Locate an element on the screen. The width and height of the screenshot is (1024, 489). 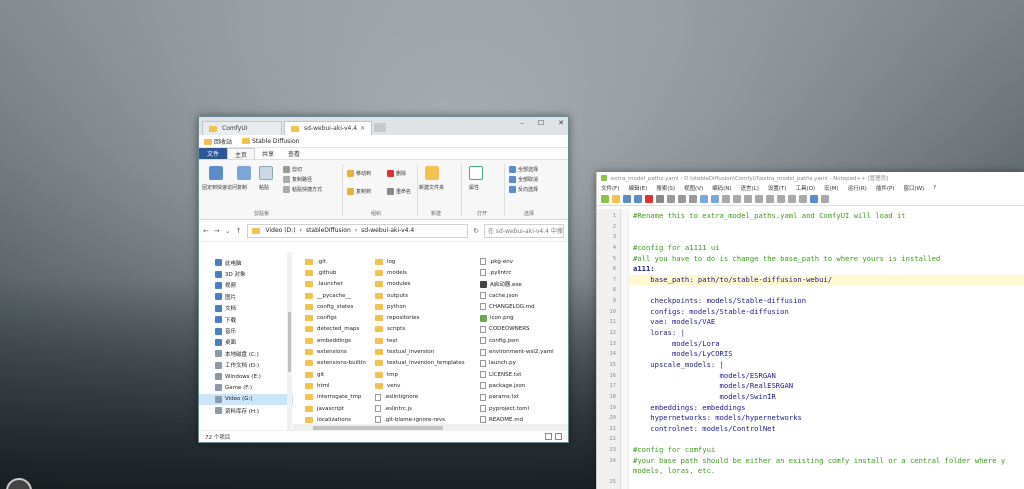
open-file-icon is located at coordinates (616, 199).